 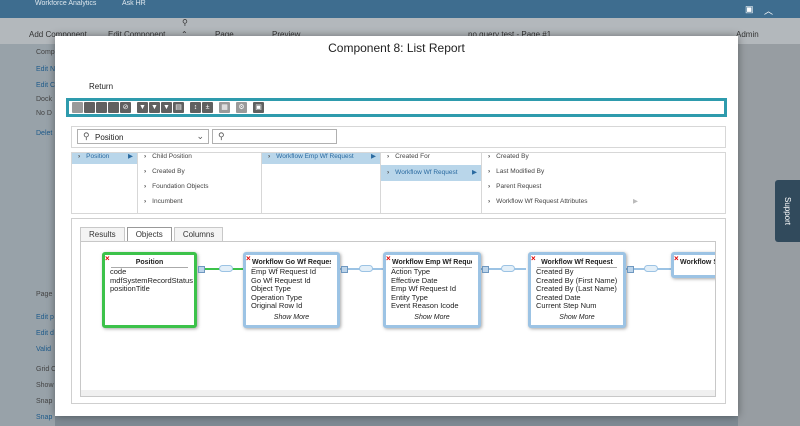 What do you see at coordinates (258, 107) in the screenshot?
I see `preview-report-icon: ▣` at bounding box center [258, 107].